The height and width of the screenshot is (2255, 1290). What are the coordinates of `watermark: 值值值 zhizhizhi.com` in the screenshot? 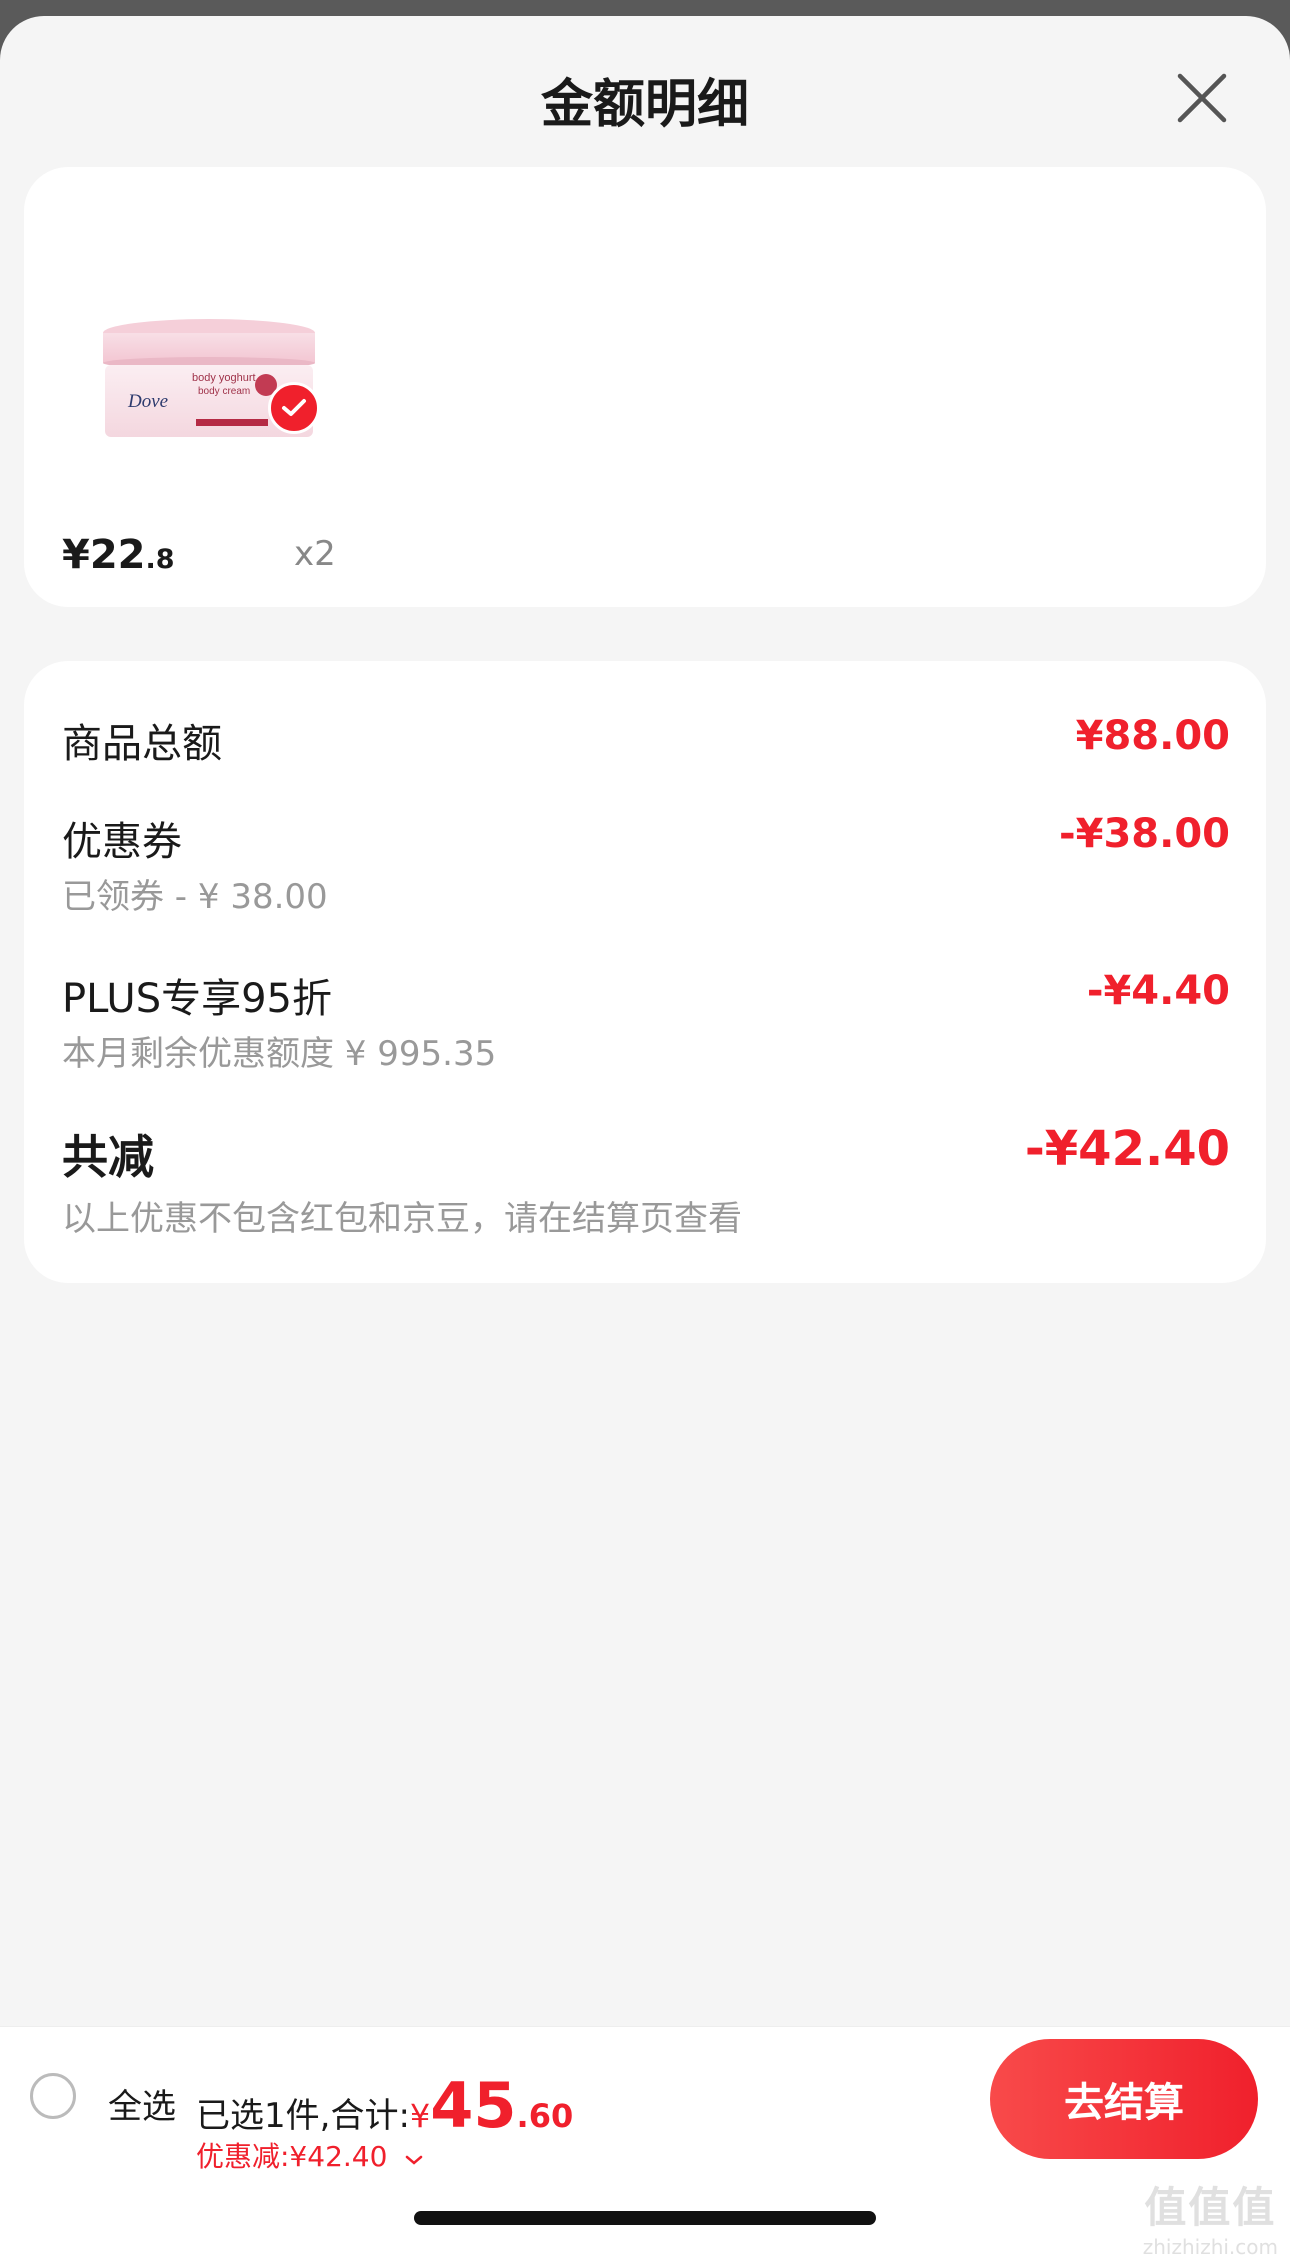 It's located at (1210, 2214).